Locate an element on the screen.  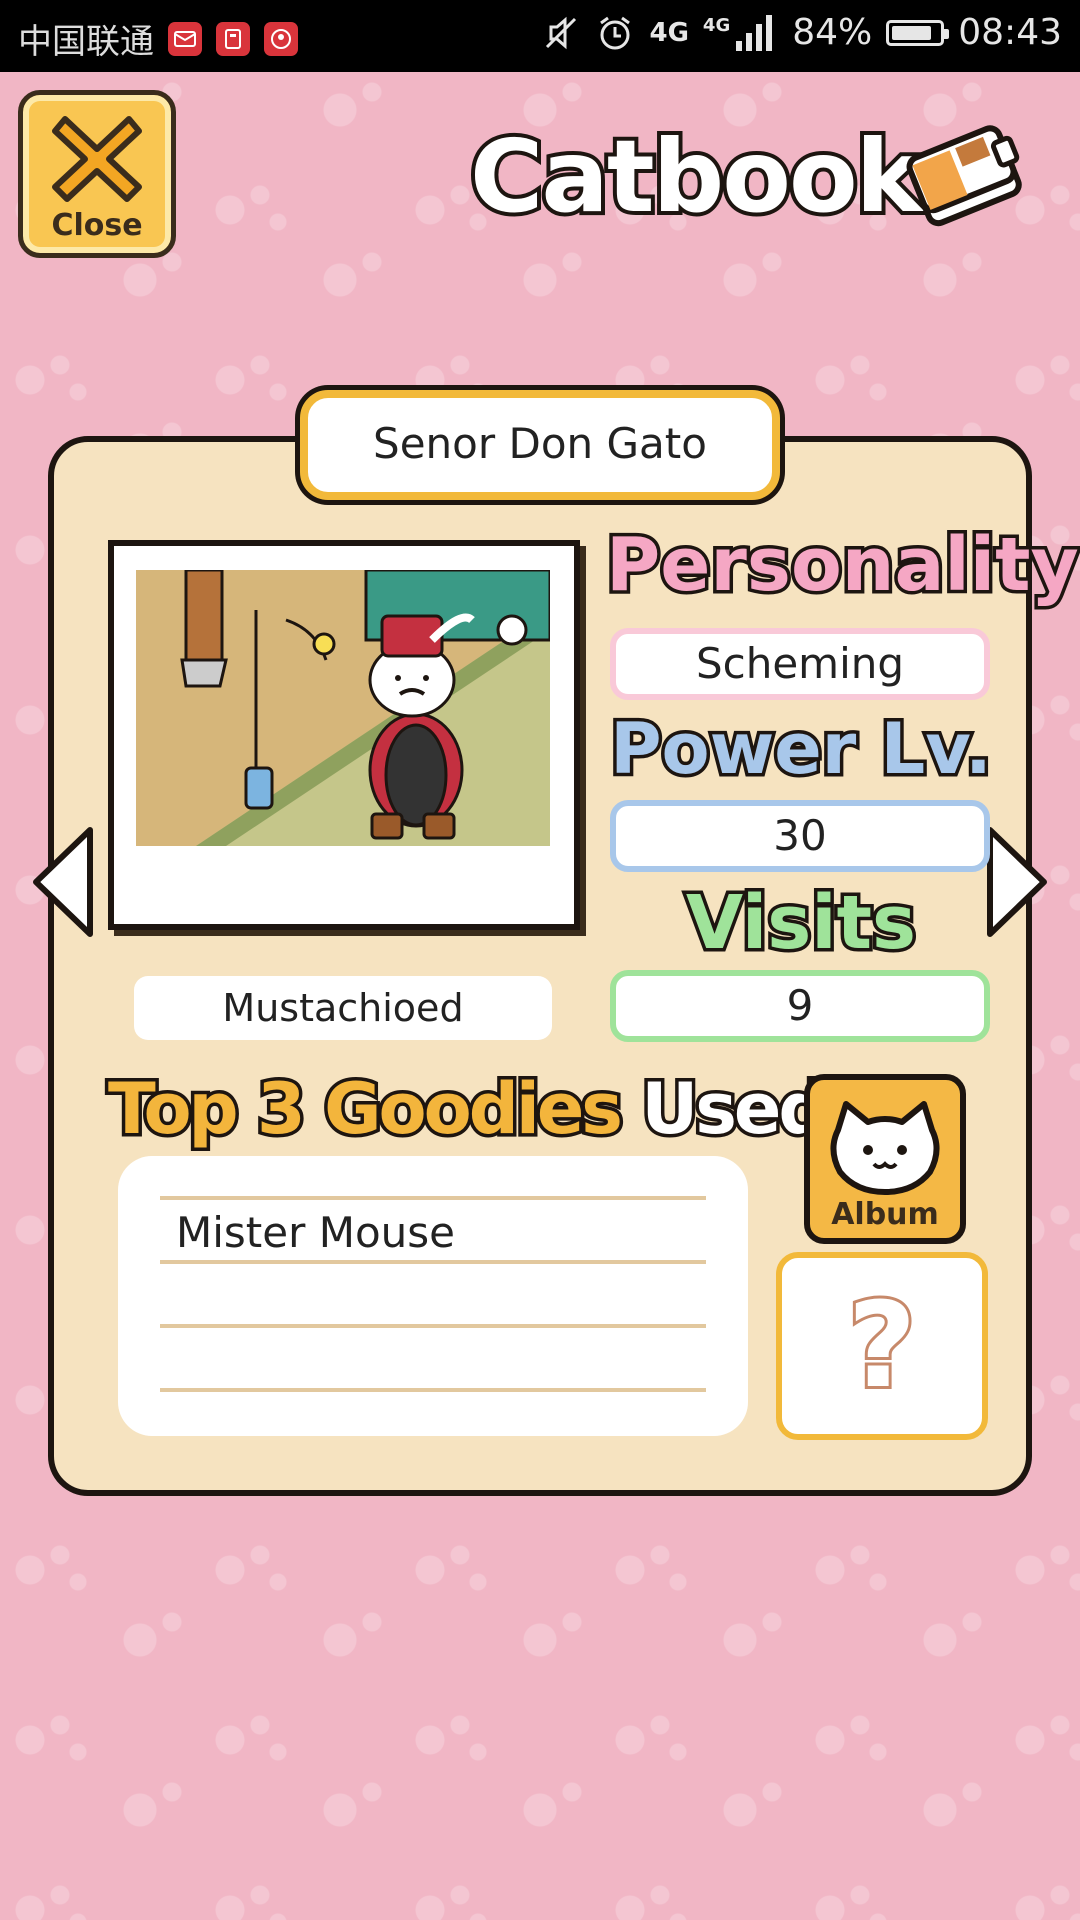
battery-level is located at coordinates (911, 32).